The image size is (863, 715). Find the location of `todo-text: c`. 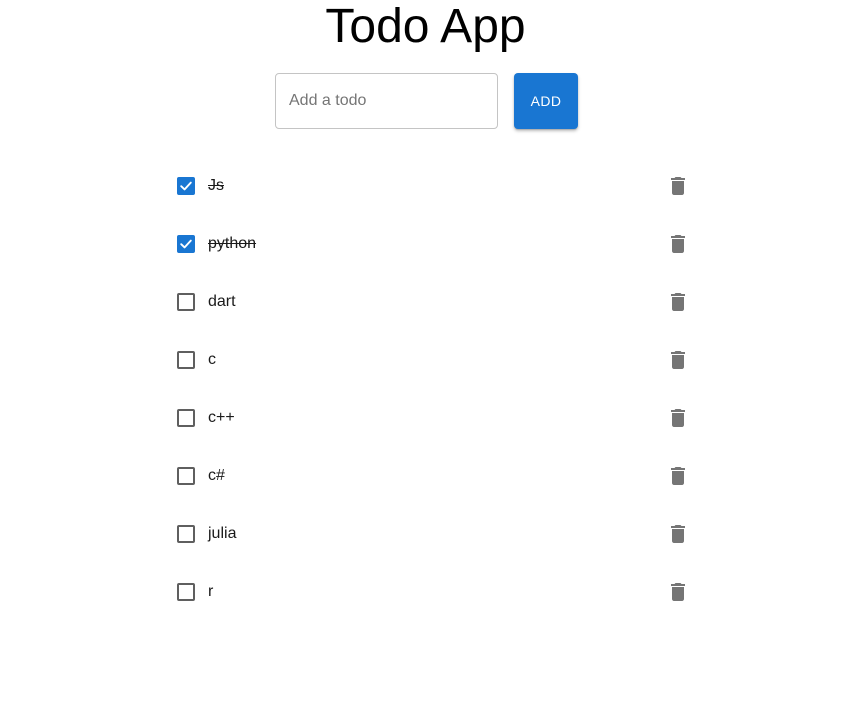

todo-text: c is located at coordinates (212, 359).